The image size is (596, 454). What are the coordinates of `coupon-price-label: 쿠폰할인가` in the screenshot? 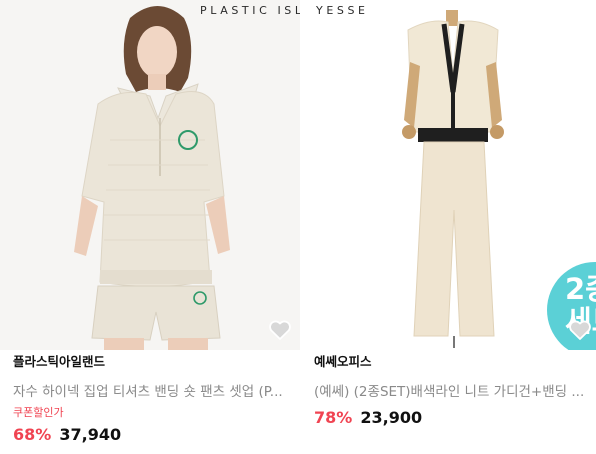 It's located at (38, 412).